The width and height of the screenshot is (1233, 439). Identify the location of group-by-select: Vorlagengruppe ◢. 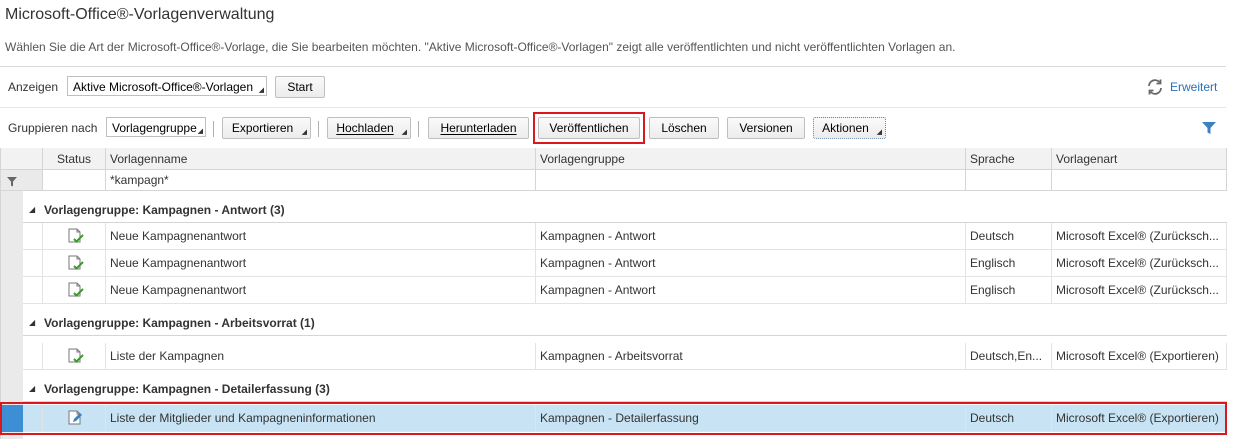
(156, 127).